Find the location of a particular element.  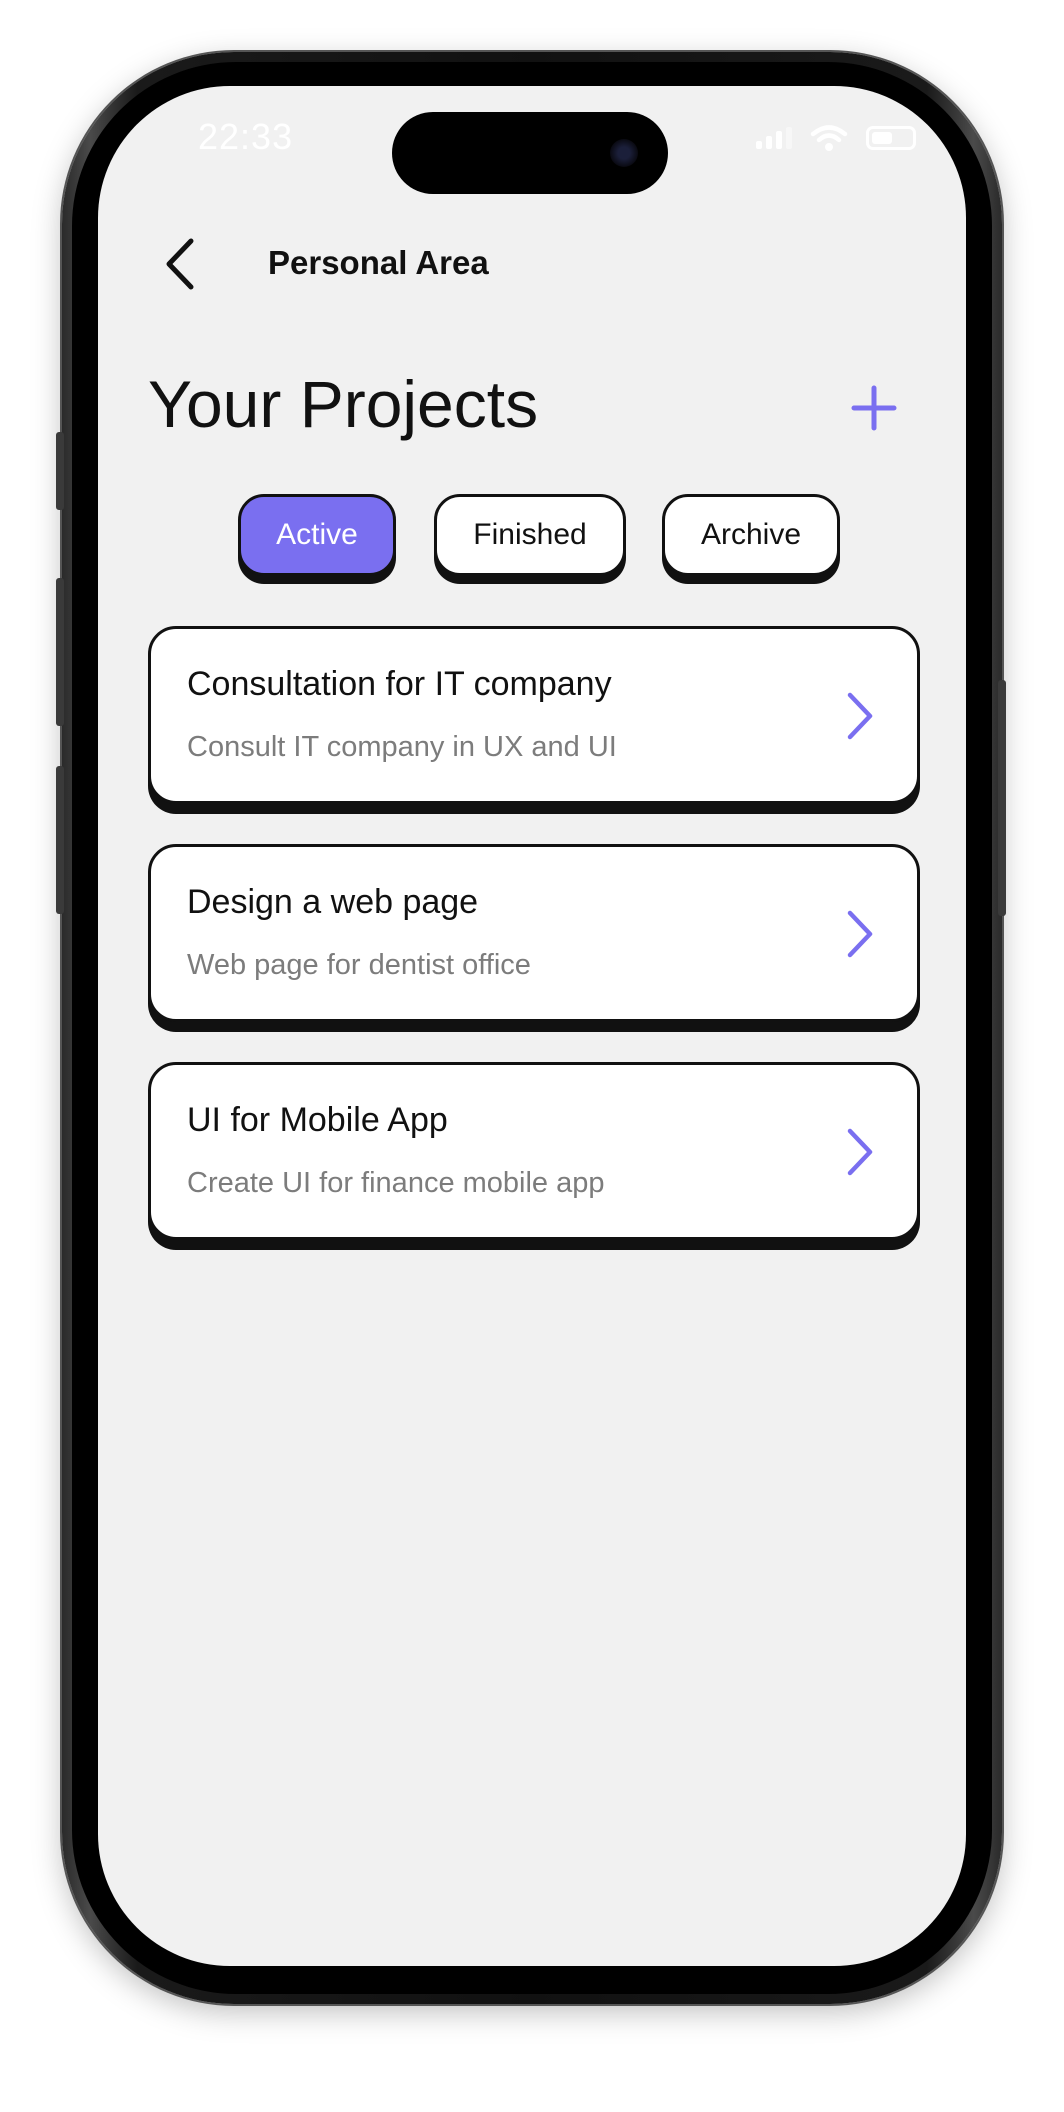

project-subtitle: Consult IT company in UX and UI is located at coordinates (402, 747).